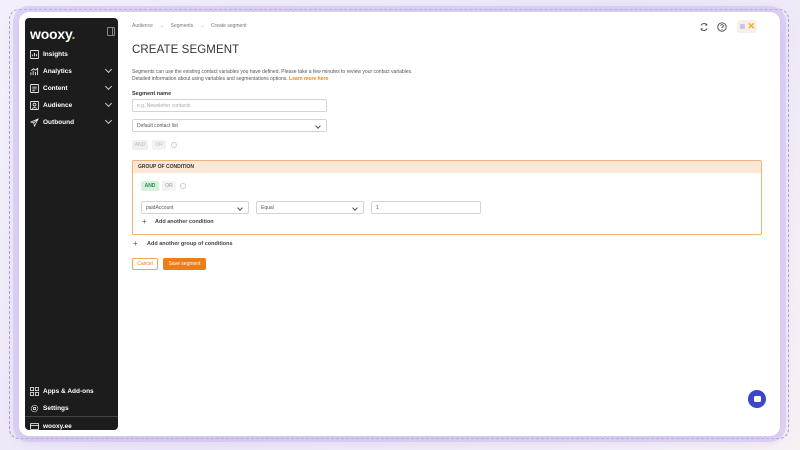 The image size is (800, 450). I want to click on sidebar-item-label: Apps & Add-ons, so click(68, 391).